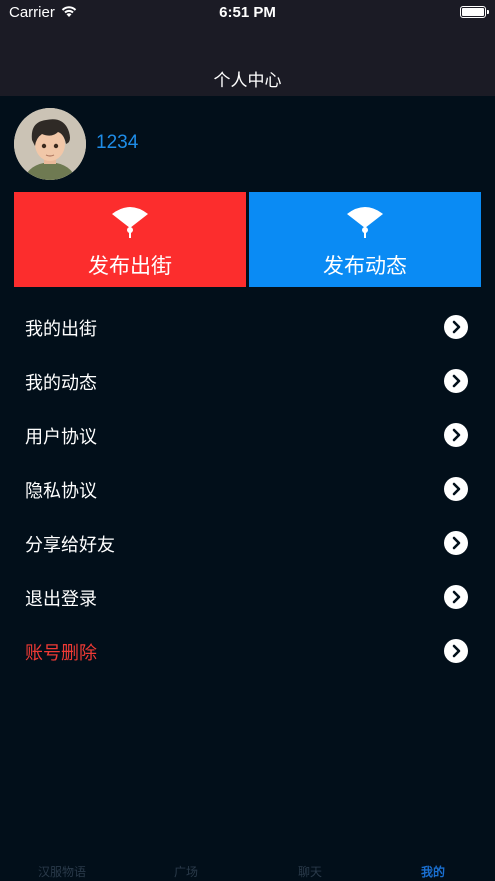 The height and width of the screenshot is (881, 495). Describe the element at coordinates (247, 81) in the screenshot. I see `page-title: 个人中心` at that location.